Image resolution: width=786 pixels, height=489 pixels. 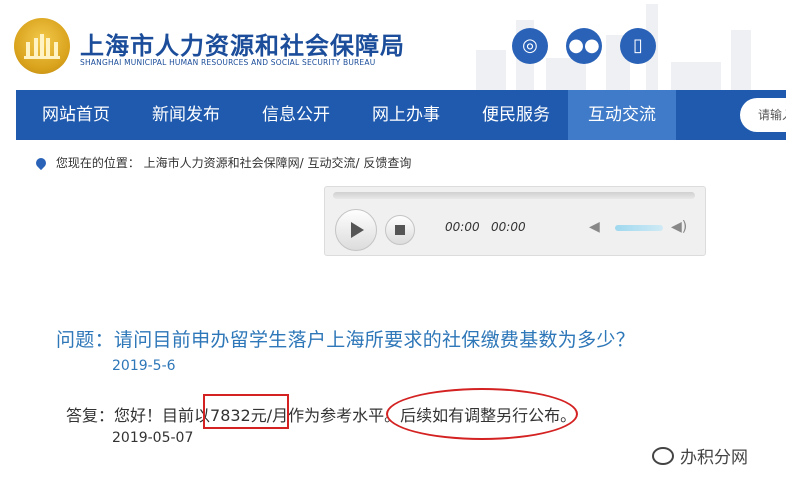 I want to click on suffix-highlight-oval, so click(x=482, y=414).